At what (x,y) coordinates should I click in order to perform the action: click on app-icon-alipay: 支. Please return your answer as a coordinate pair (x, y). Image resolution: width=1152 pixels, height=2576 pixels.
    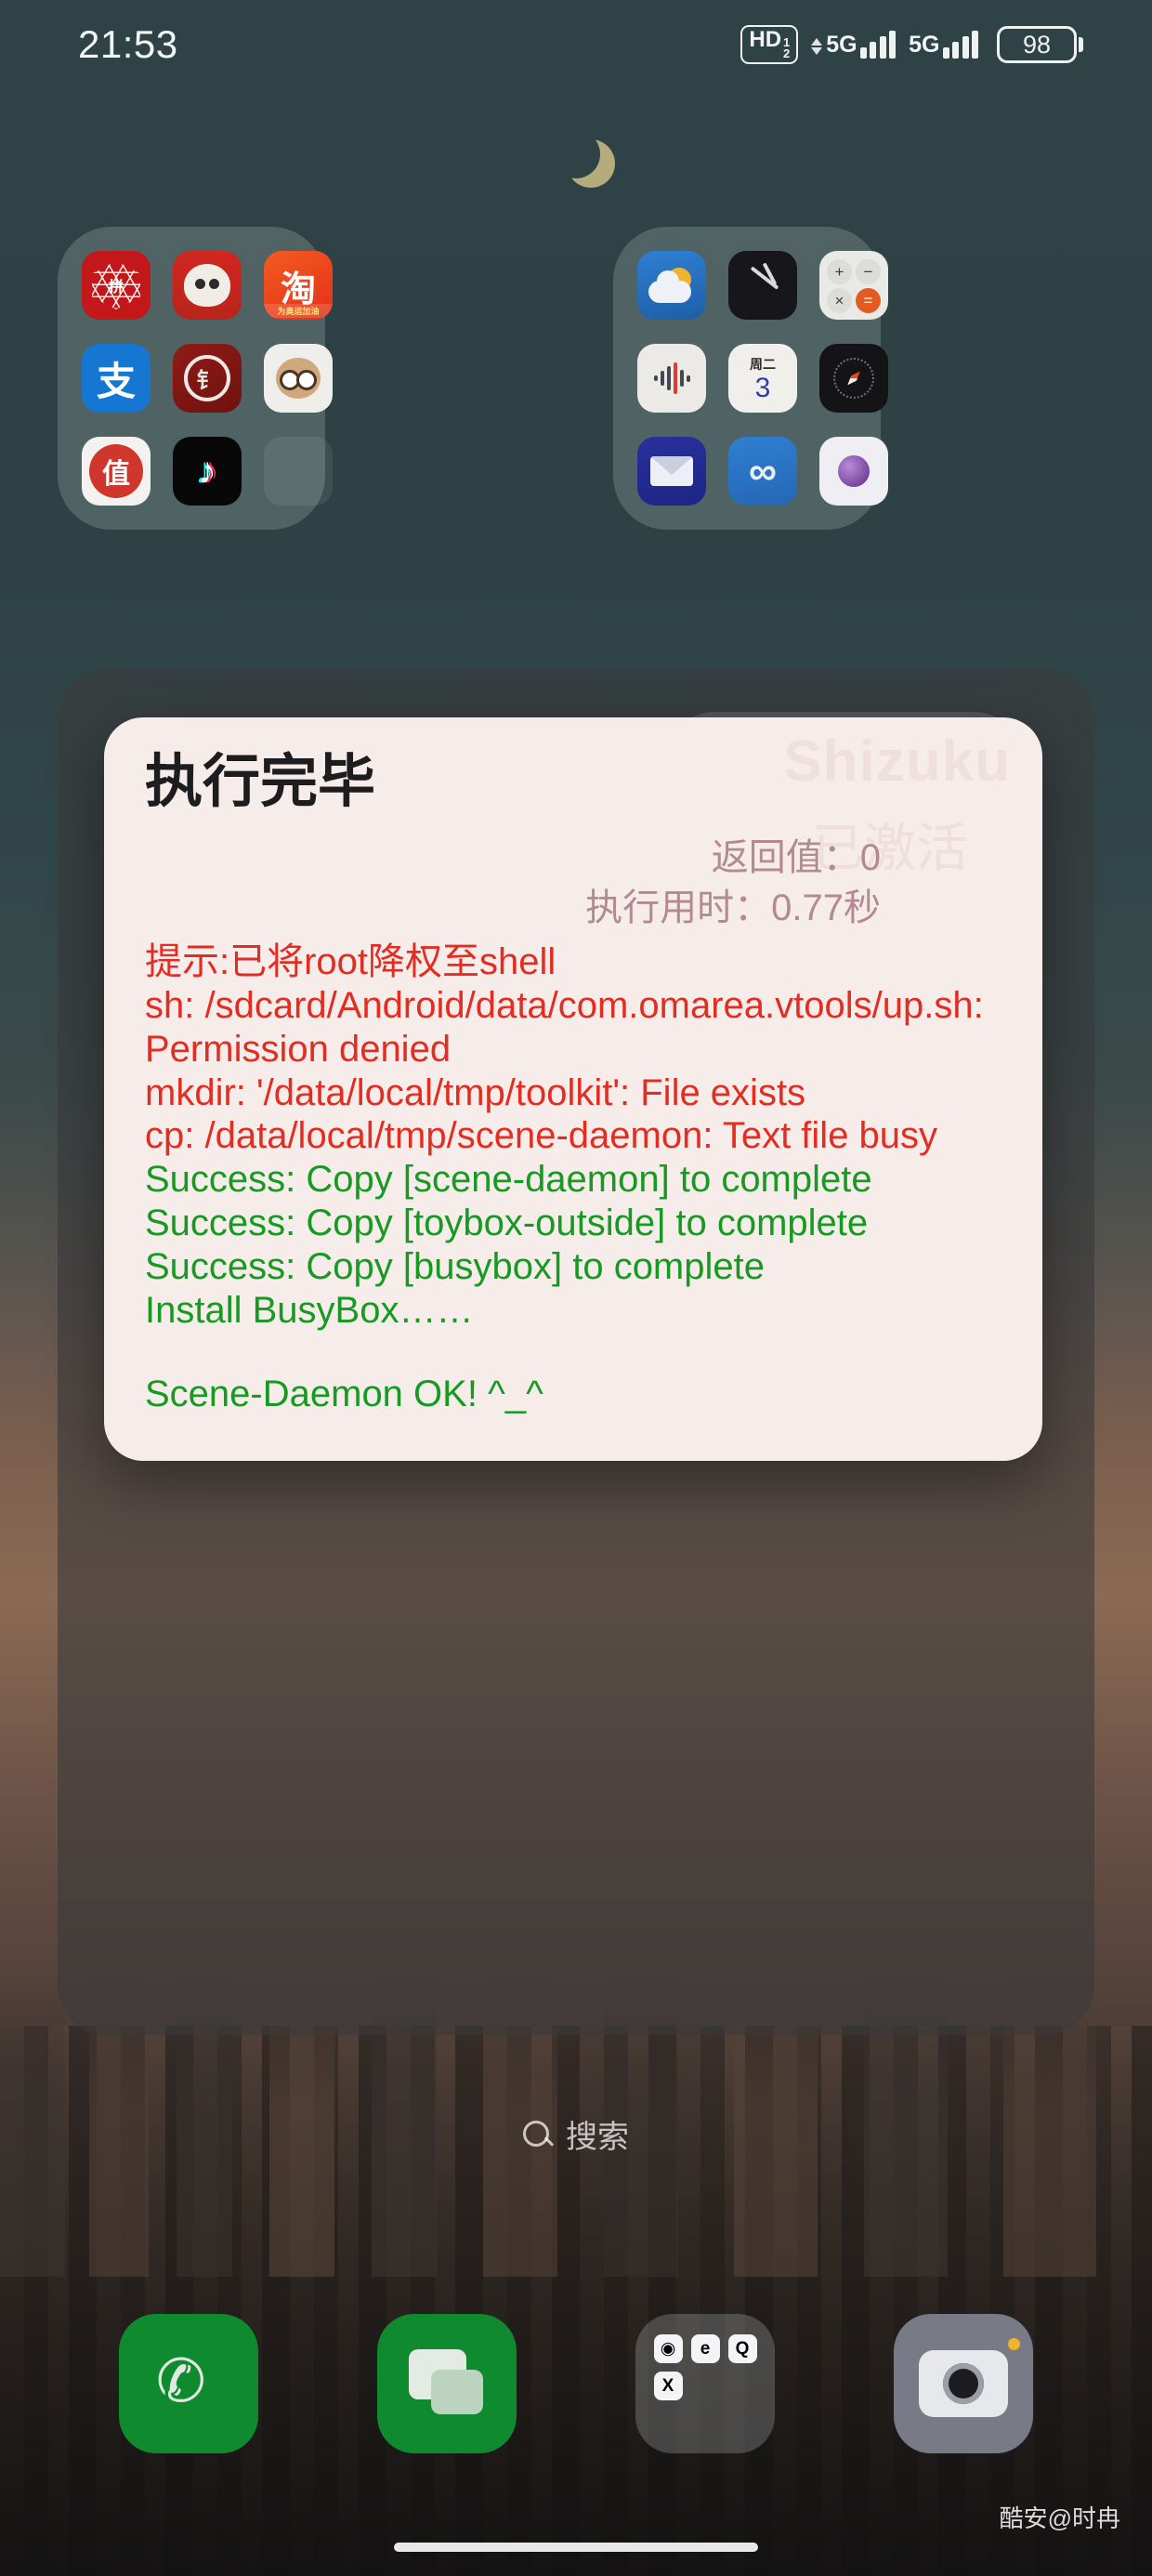
    Looking at the image, I should click on (116, 378).